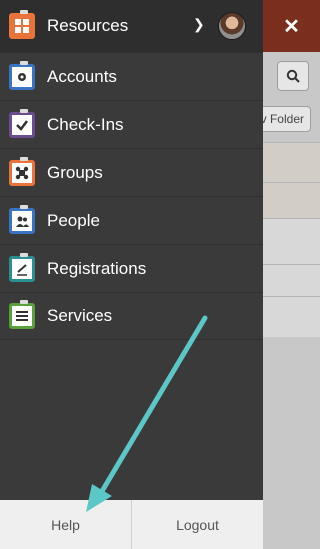  I want to click on user-avatar, so click(232, 26).